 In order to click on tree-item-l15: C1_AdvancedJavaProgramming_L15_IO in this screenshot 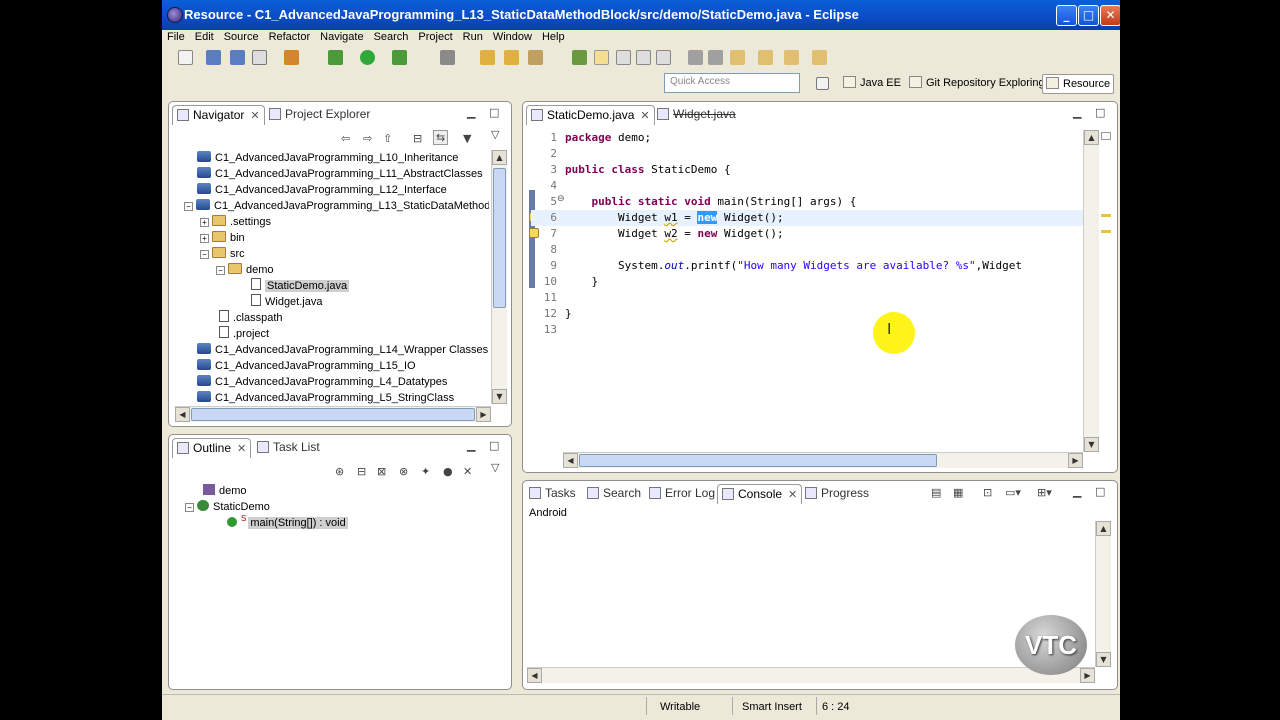, I will do `click(306, 366)`.